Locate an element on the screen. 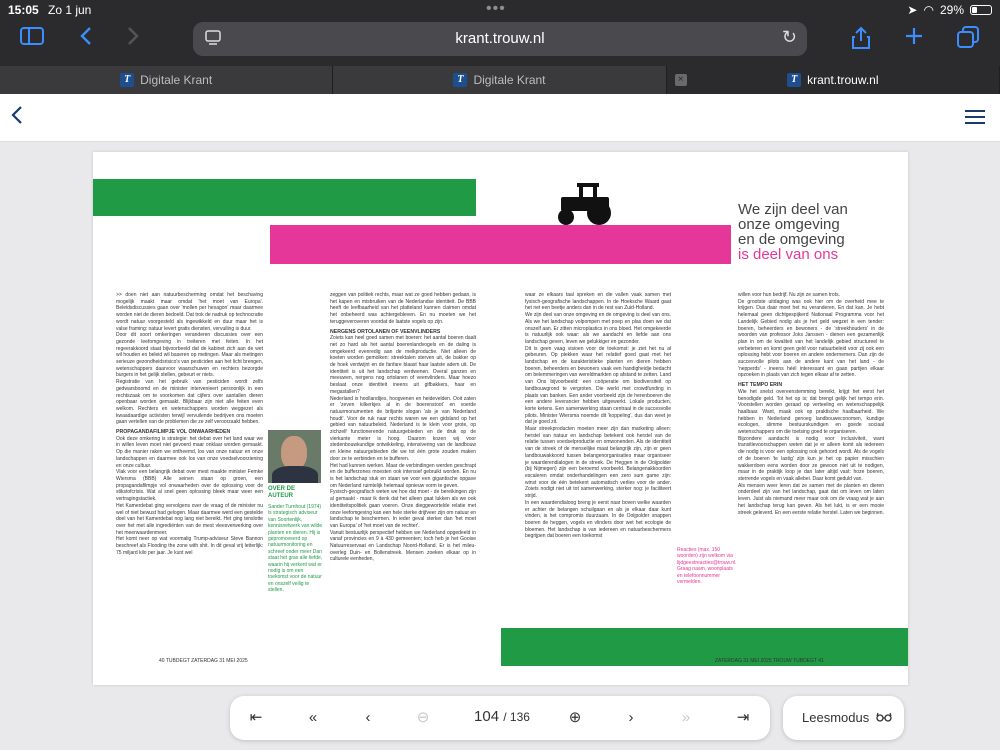  app-header is located at coordinates (500, 118).